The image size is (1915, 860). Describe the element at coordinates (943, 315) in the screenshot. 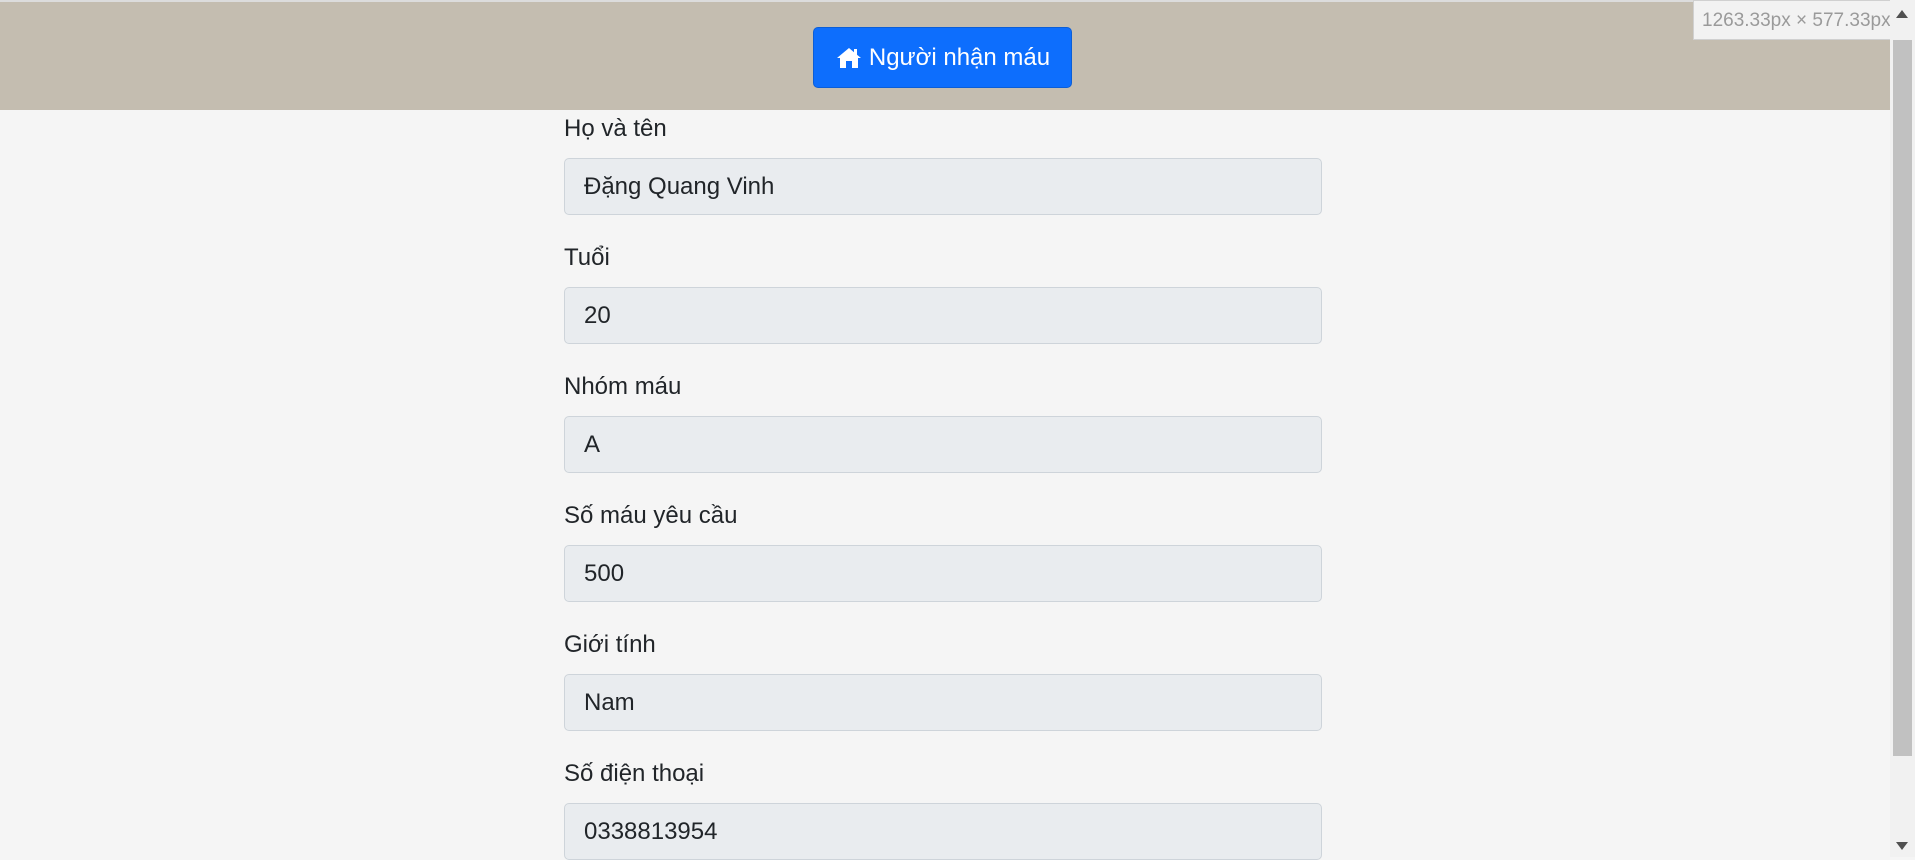

I see `age-input: 20` at that location.